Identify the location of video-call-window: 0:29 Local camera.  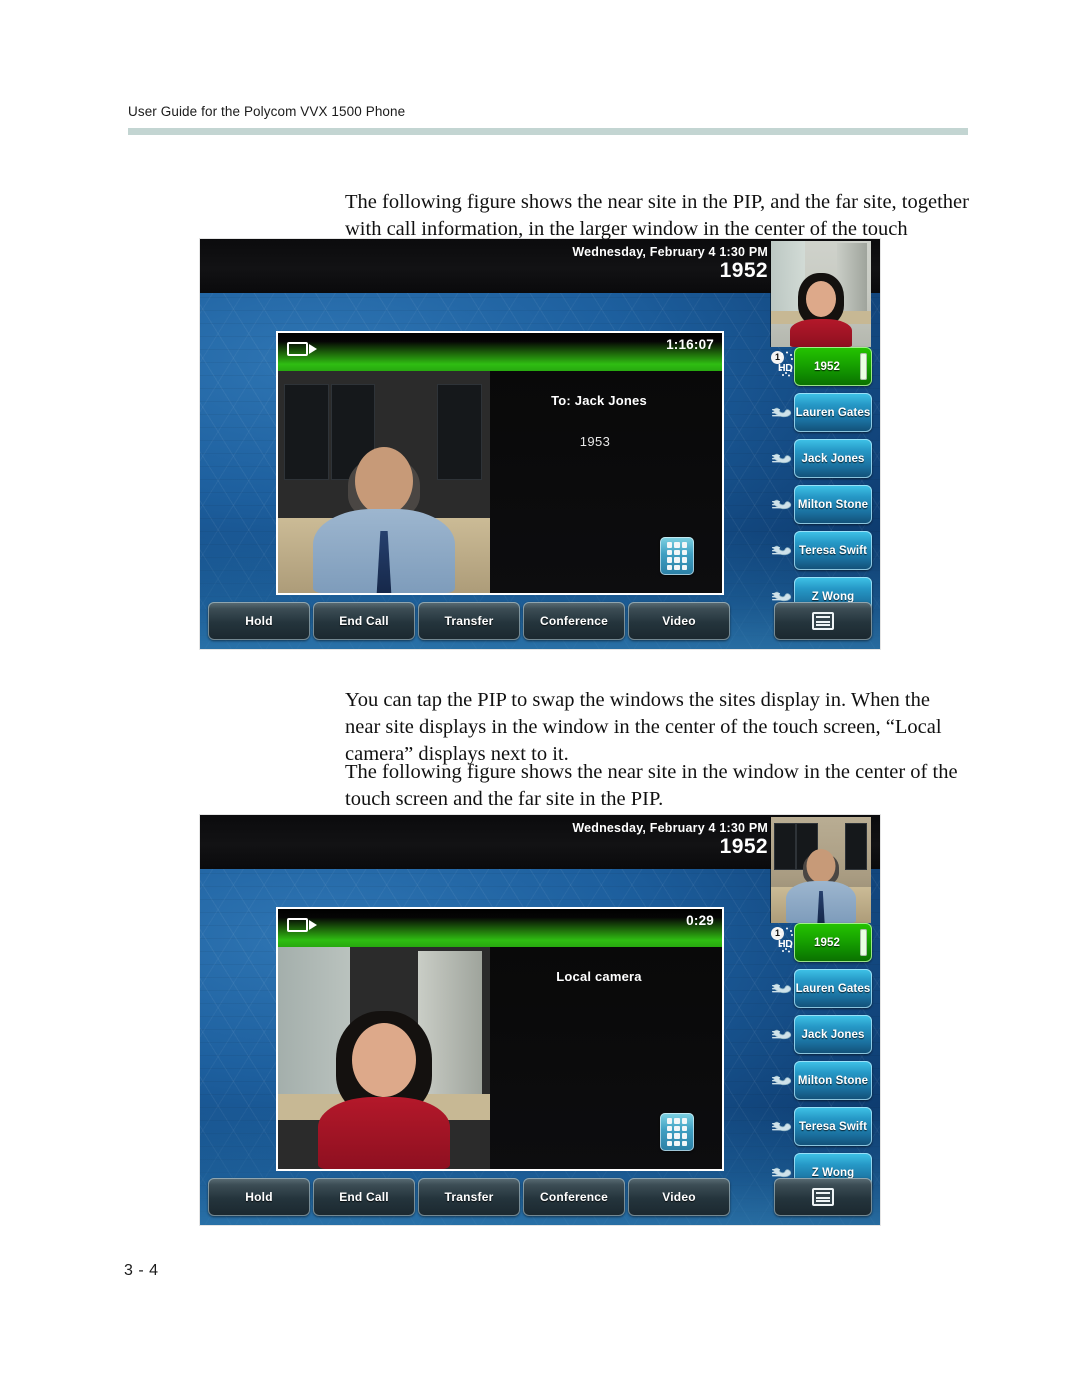
(500, 1039).